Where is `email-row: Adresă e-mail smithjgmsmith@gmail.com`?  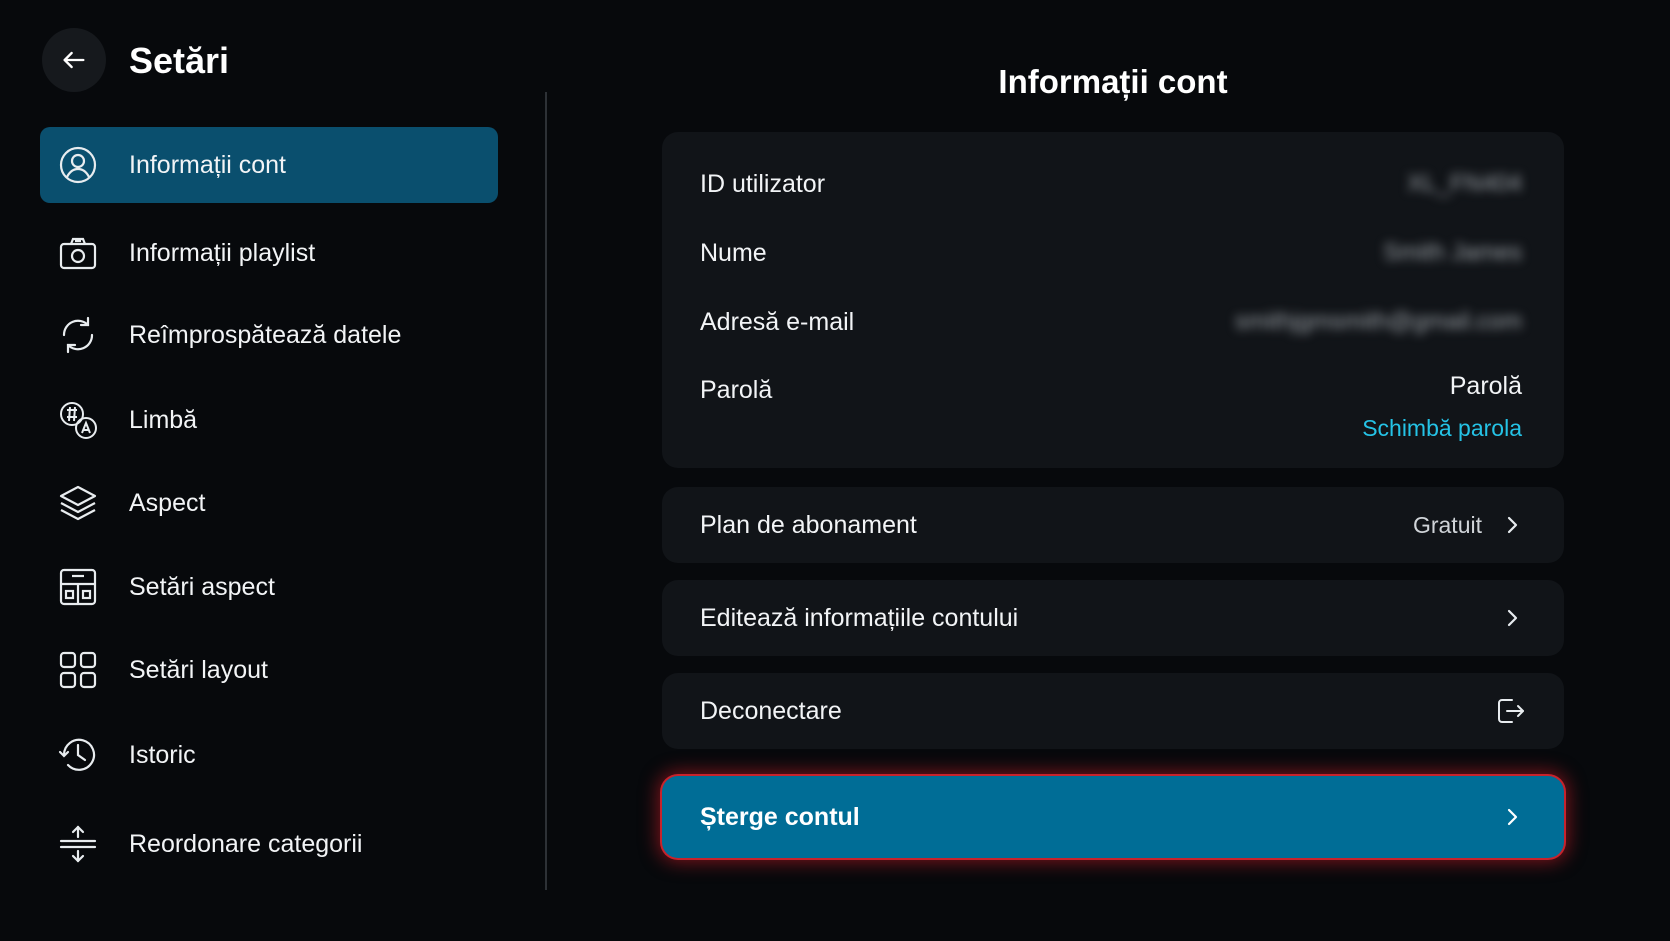
email-row: Adresă e-mail smithjgmsmith@gmail.com is located at coordinates (1111, 328).